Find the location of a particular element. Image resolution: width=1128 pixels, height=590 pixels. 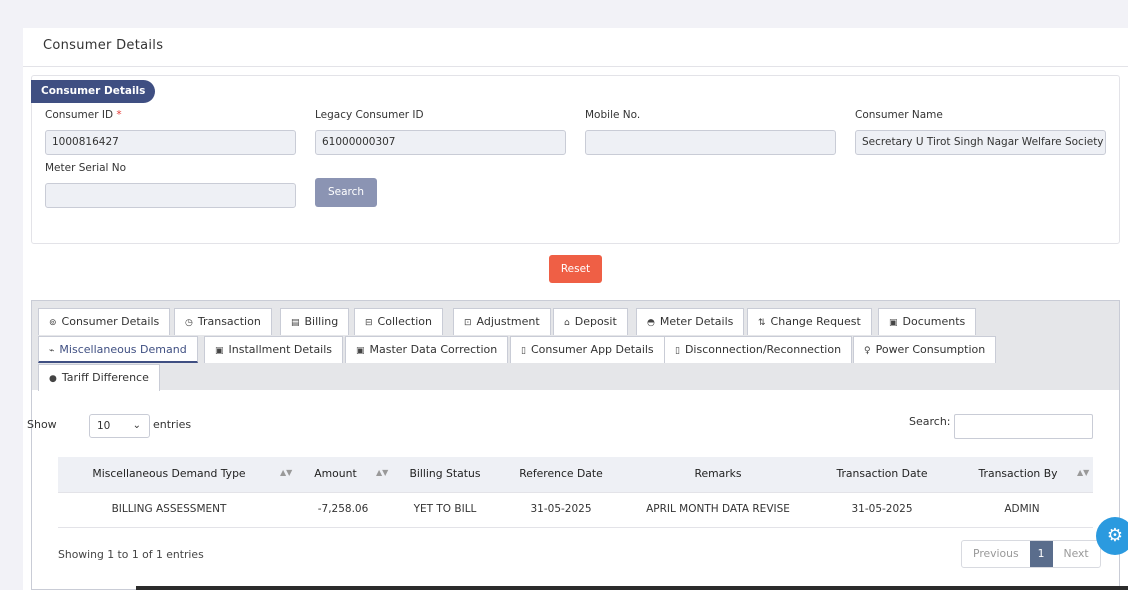

tab-label: Billing is located at coordinates (321, 321).